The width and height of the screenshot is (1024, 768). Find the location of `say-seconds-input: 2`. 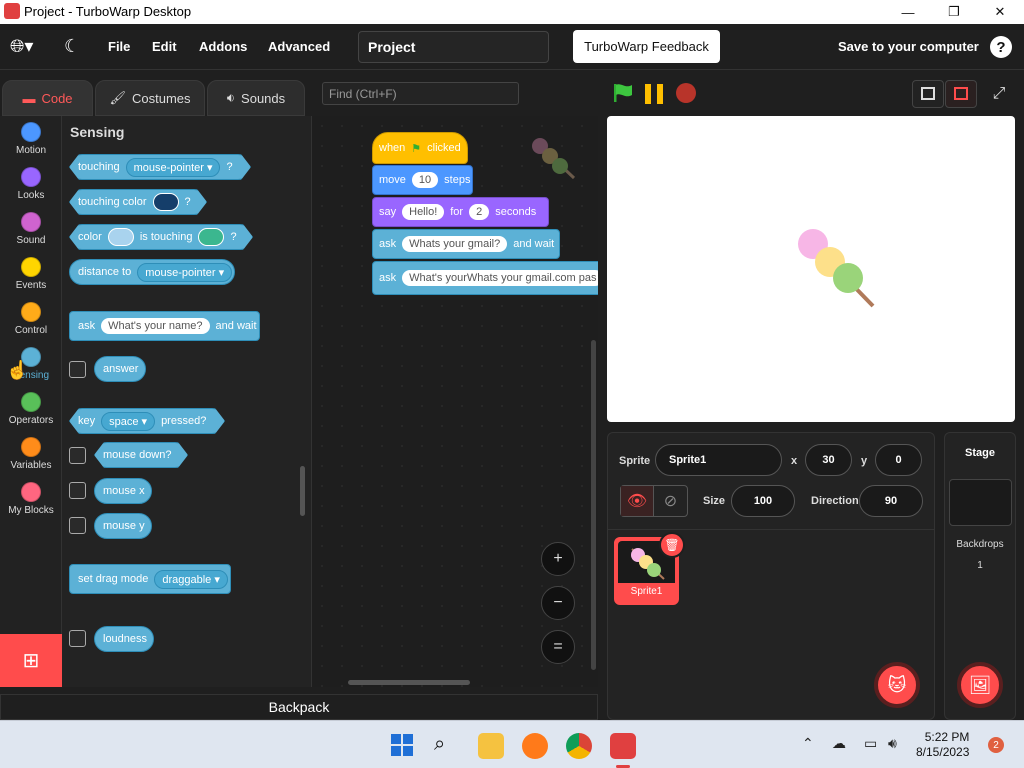

say-seconds-input: 2 is located at coordinates (479, 212).